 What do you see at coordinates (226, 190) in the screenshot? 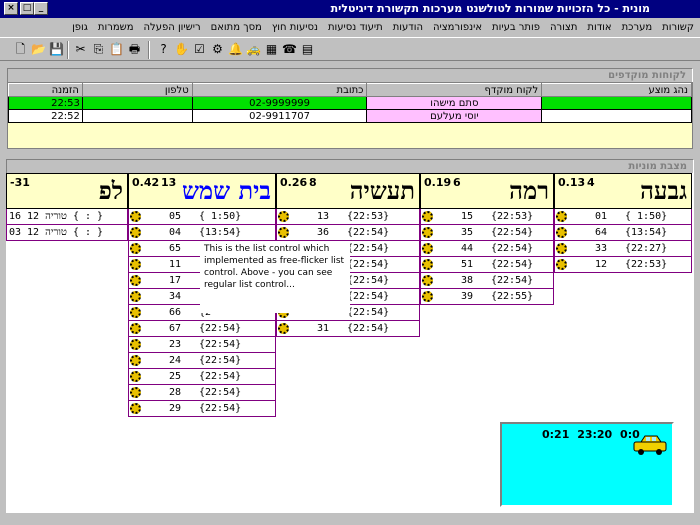
I see `station-name: בית שמש` at bounding box center [226, 190].